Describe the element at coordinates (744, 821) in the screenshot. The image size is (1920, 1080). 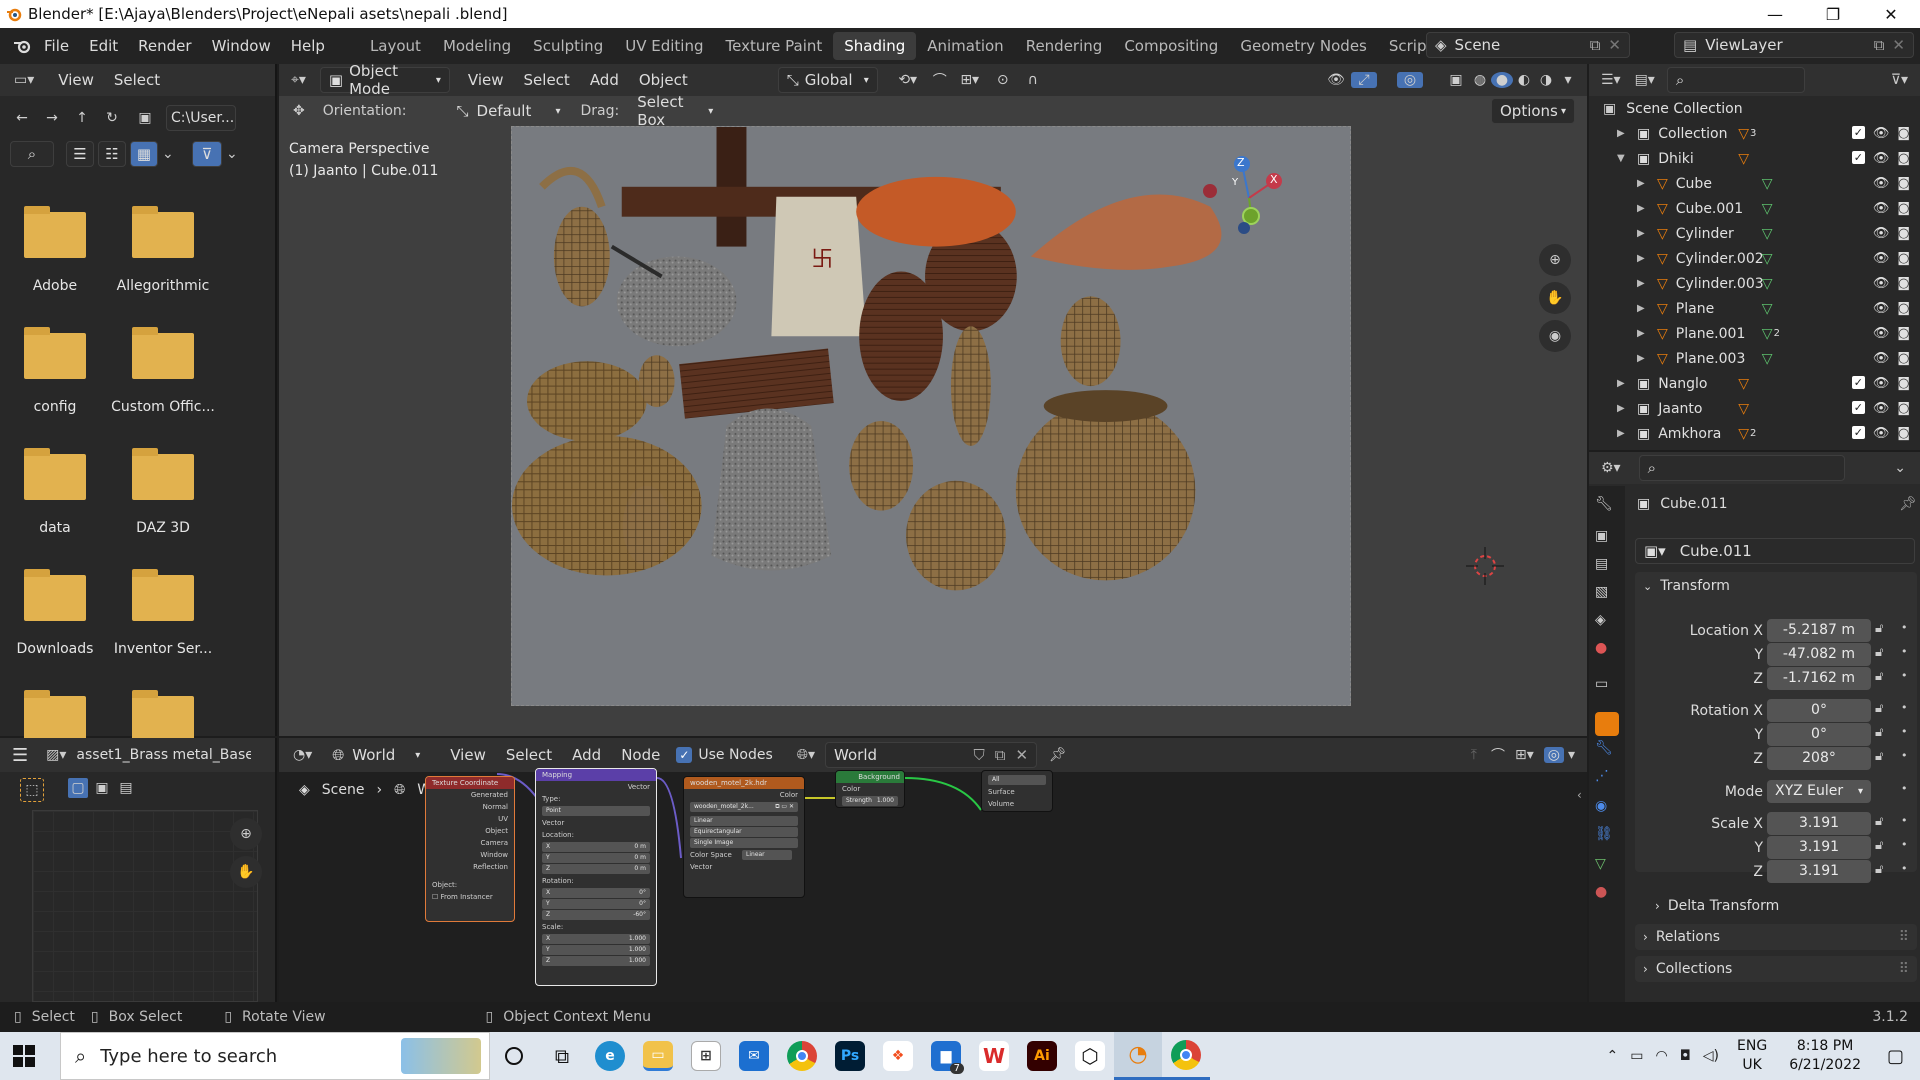
I see `interpolation-dropdown: Linear` at that location.